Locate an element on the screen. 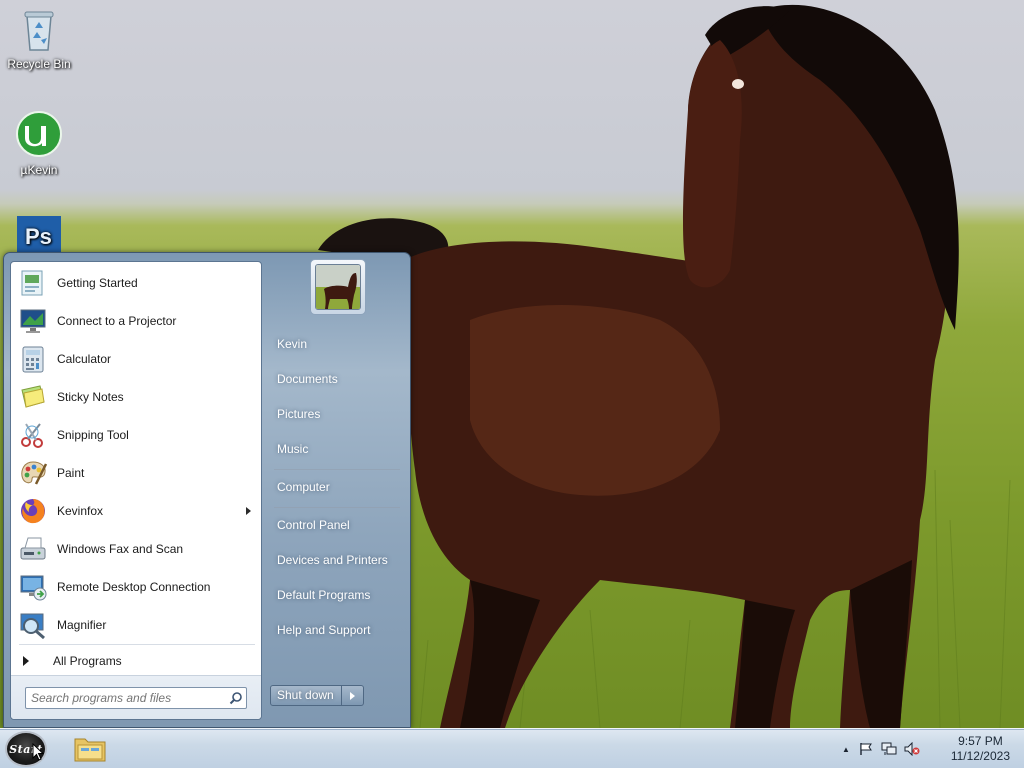 The width and height of the screenshot is (1024, 768). volume-muted-icon is located at coordinates (912, 749).